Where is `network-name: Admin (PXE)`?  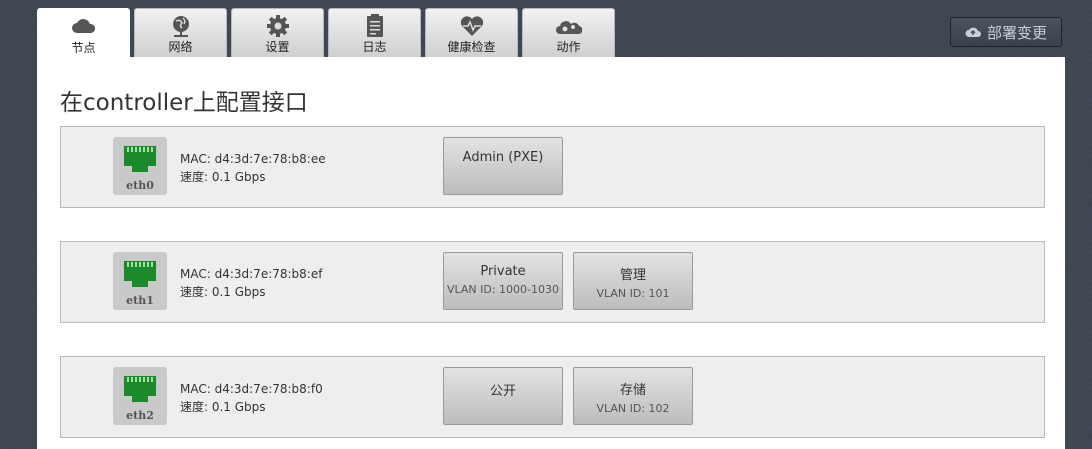
network-name: Admin (PXE) is located at coordinates (503, 157).